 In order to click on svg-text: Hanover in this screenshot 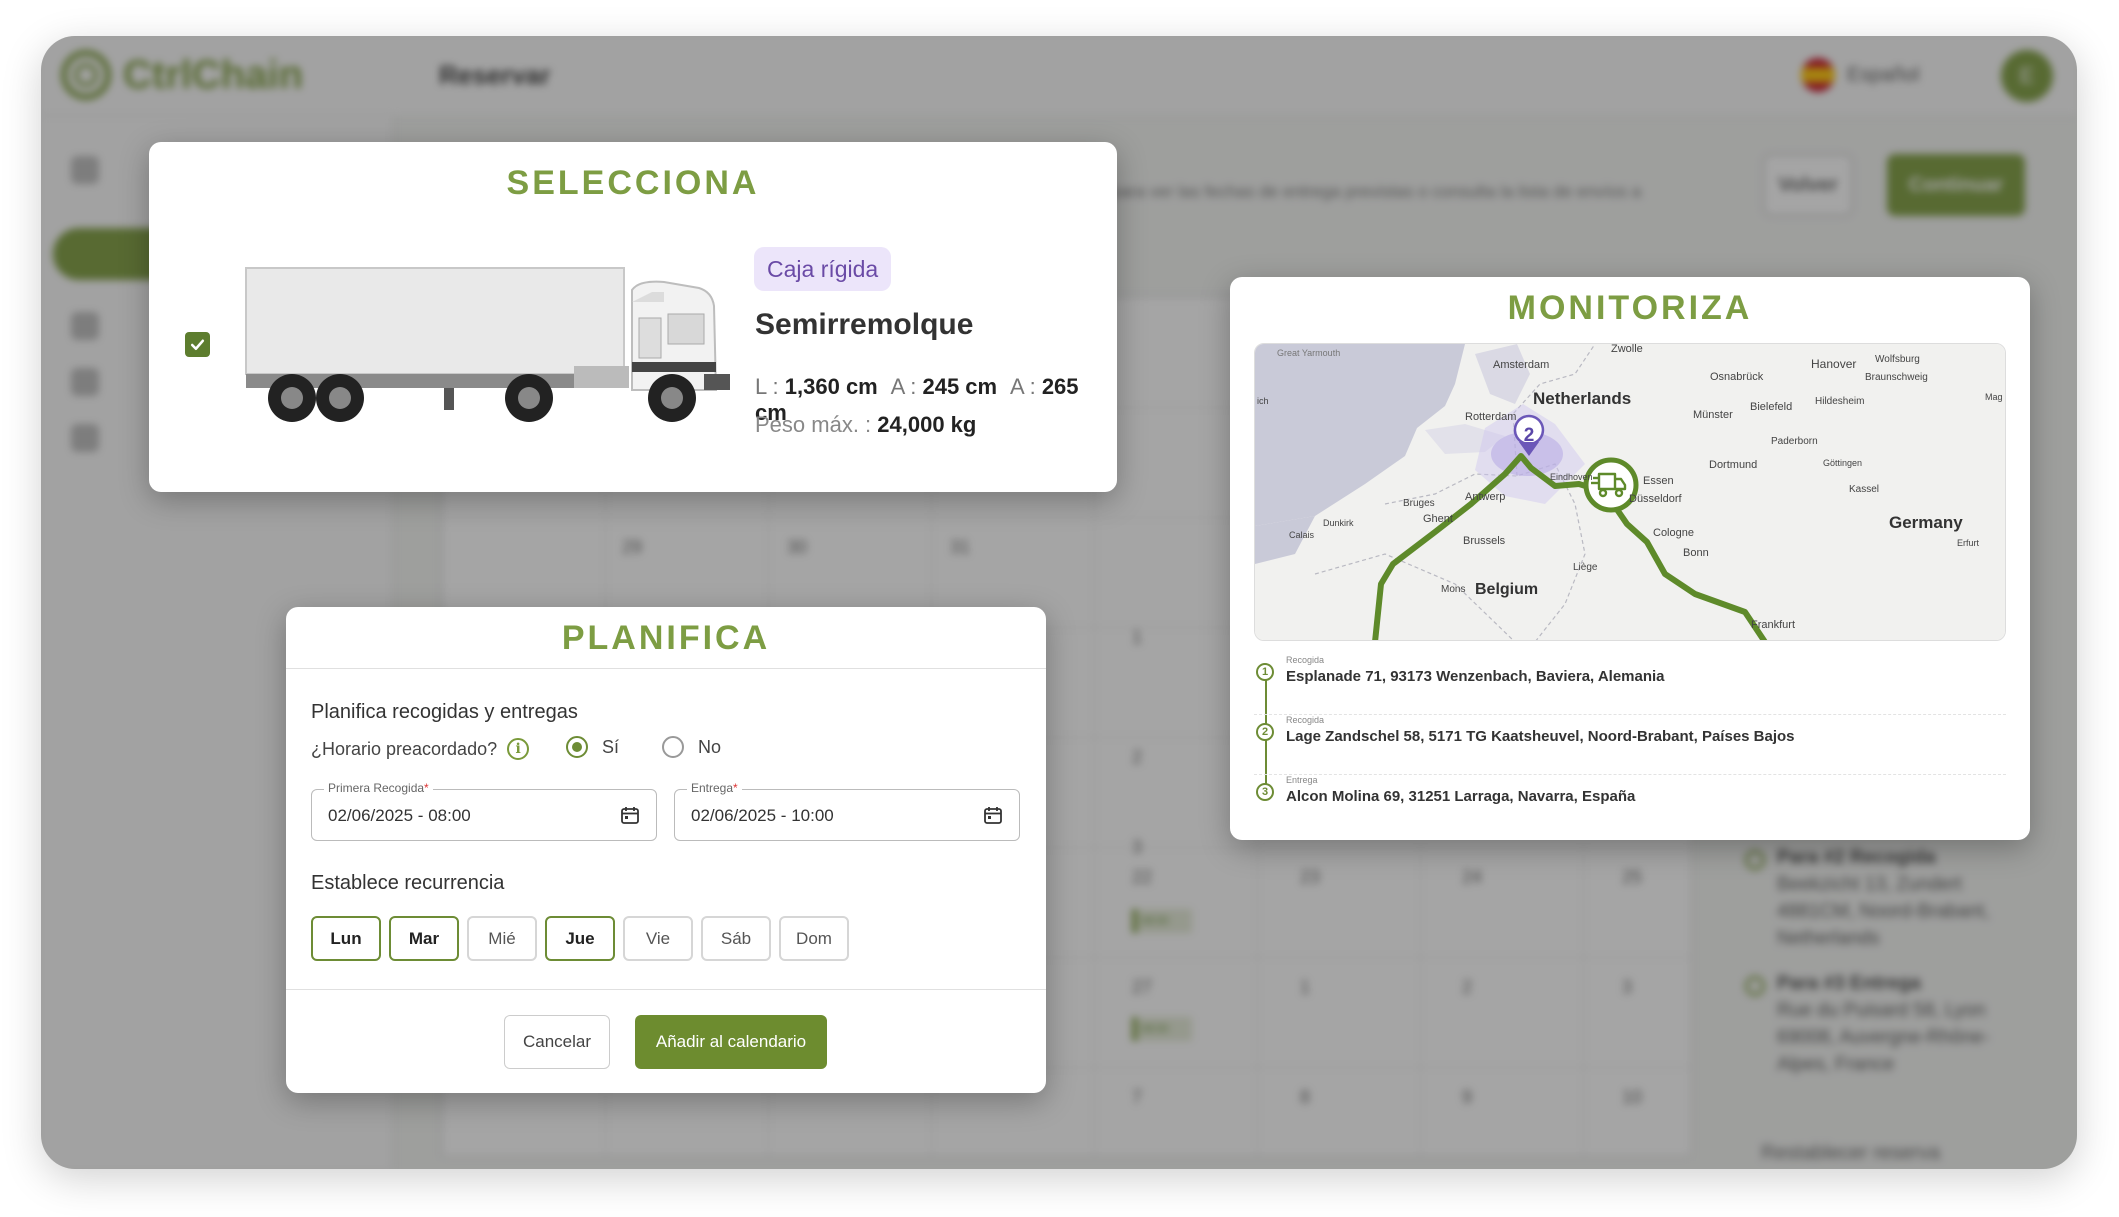, I will do `click(1833, 364)`.